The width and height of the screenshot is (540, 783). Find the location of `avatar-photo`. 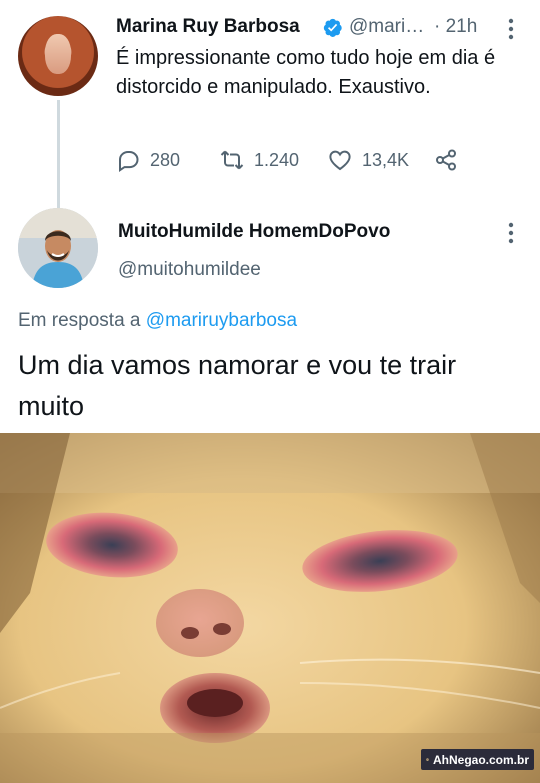

avatar-photo is located at coordinates (58, 248).